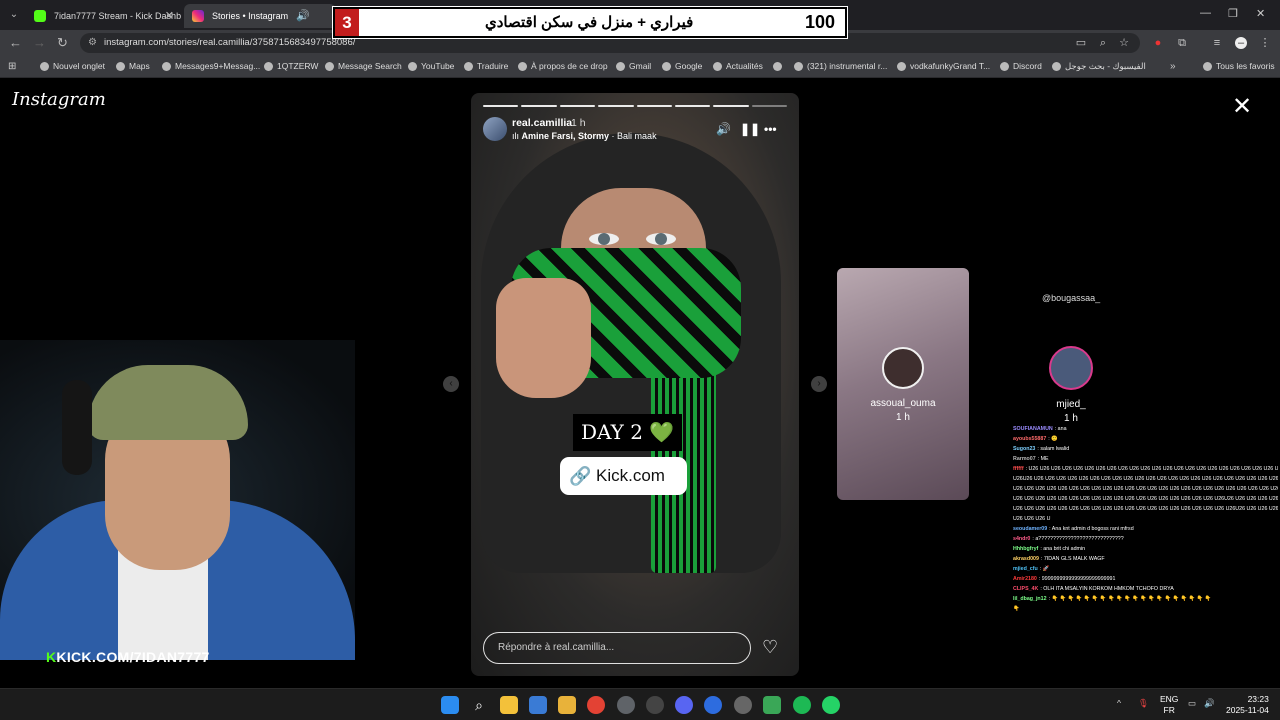 The height and width of the screenshot is (720, 1280). Describe the element at coordinates (1145, 549) in the screenshot. I see `chat-message: Hhhbgfryf: ana brit chi admin` at that location.